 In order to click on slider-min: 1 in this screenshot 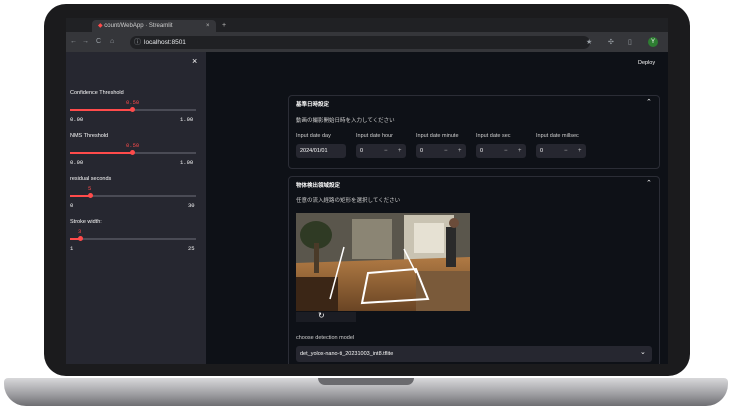, I will do `click(72, 248)`.